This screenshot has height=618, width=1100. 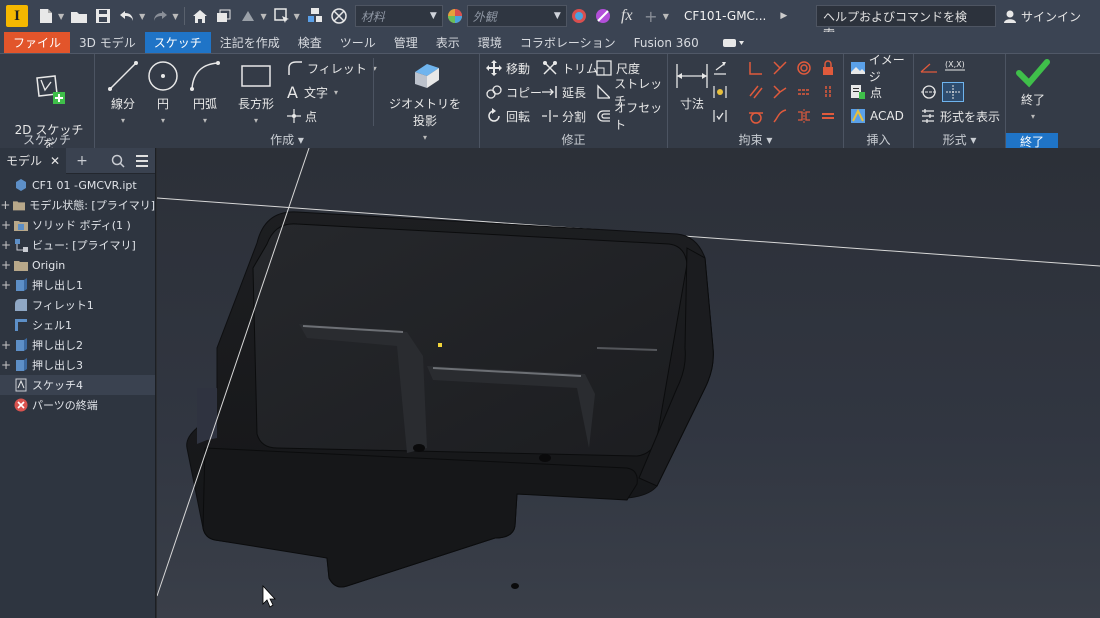 What do you see at coordinates (568, 42) in the screenshot?
I see `tab-collaborate: コラボレーション` at bounding box center [568, 42].